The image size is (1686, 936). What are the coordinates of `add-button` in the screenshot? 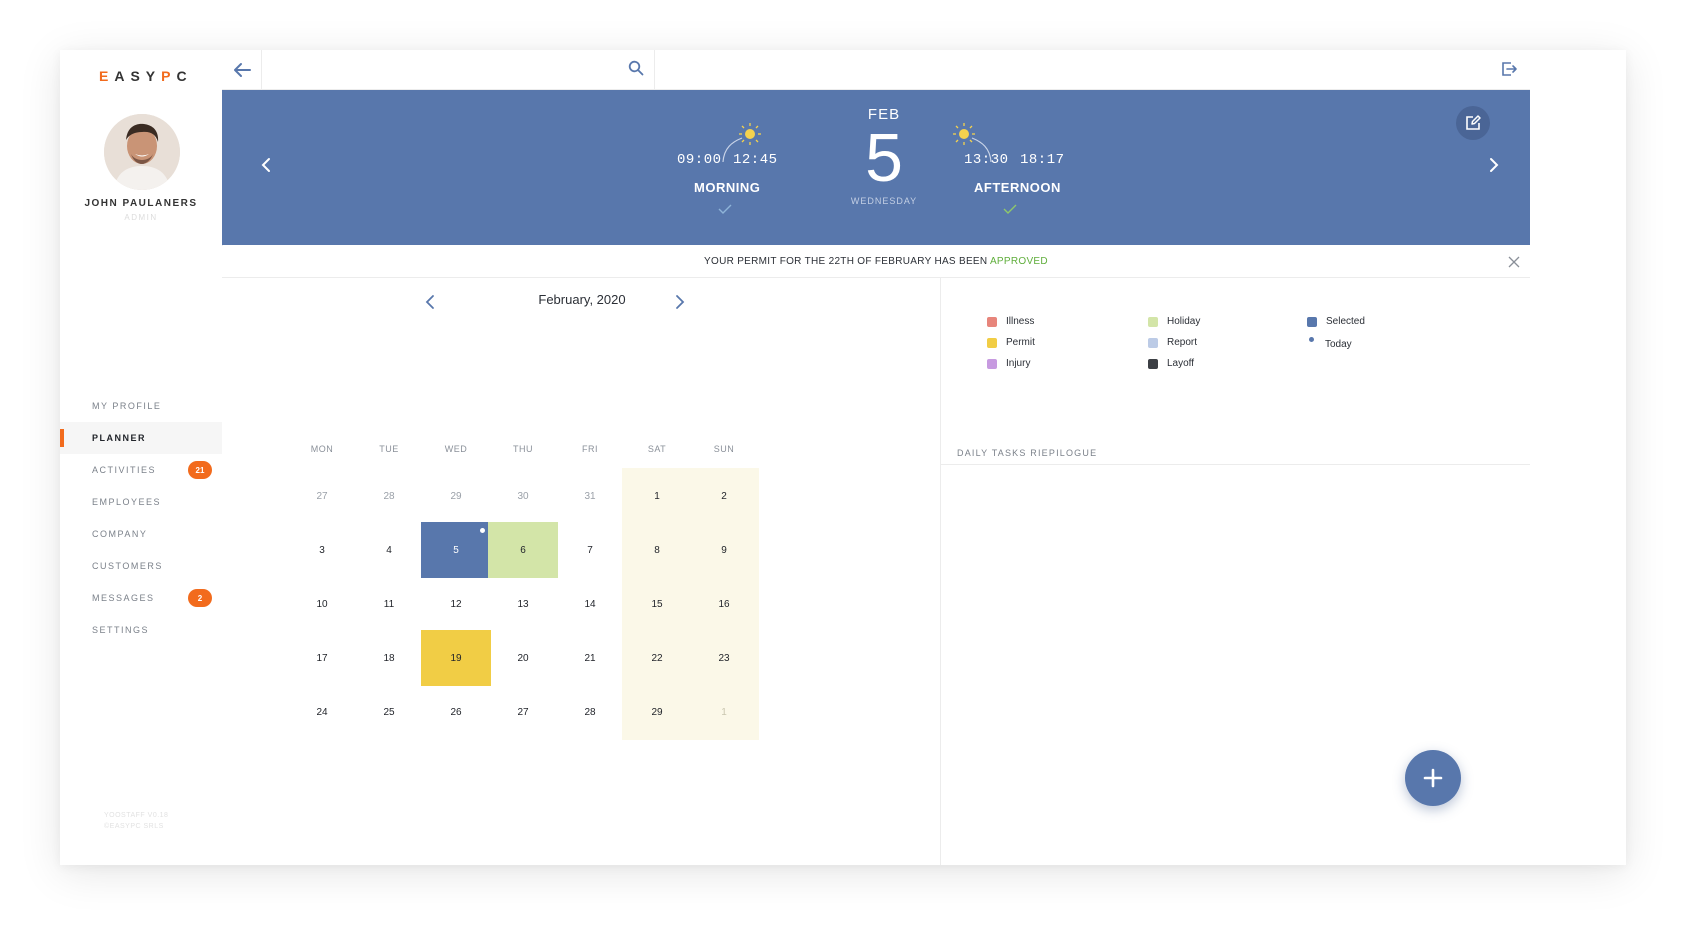 It's located at (1433, 778).